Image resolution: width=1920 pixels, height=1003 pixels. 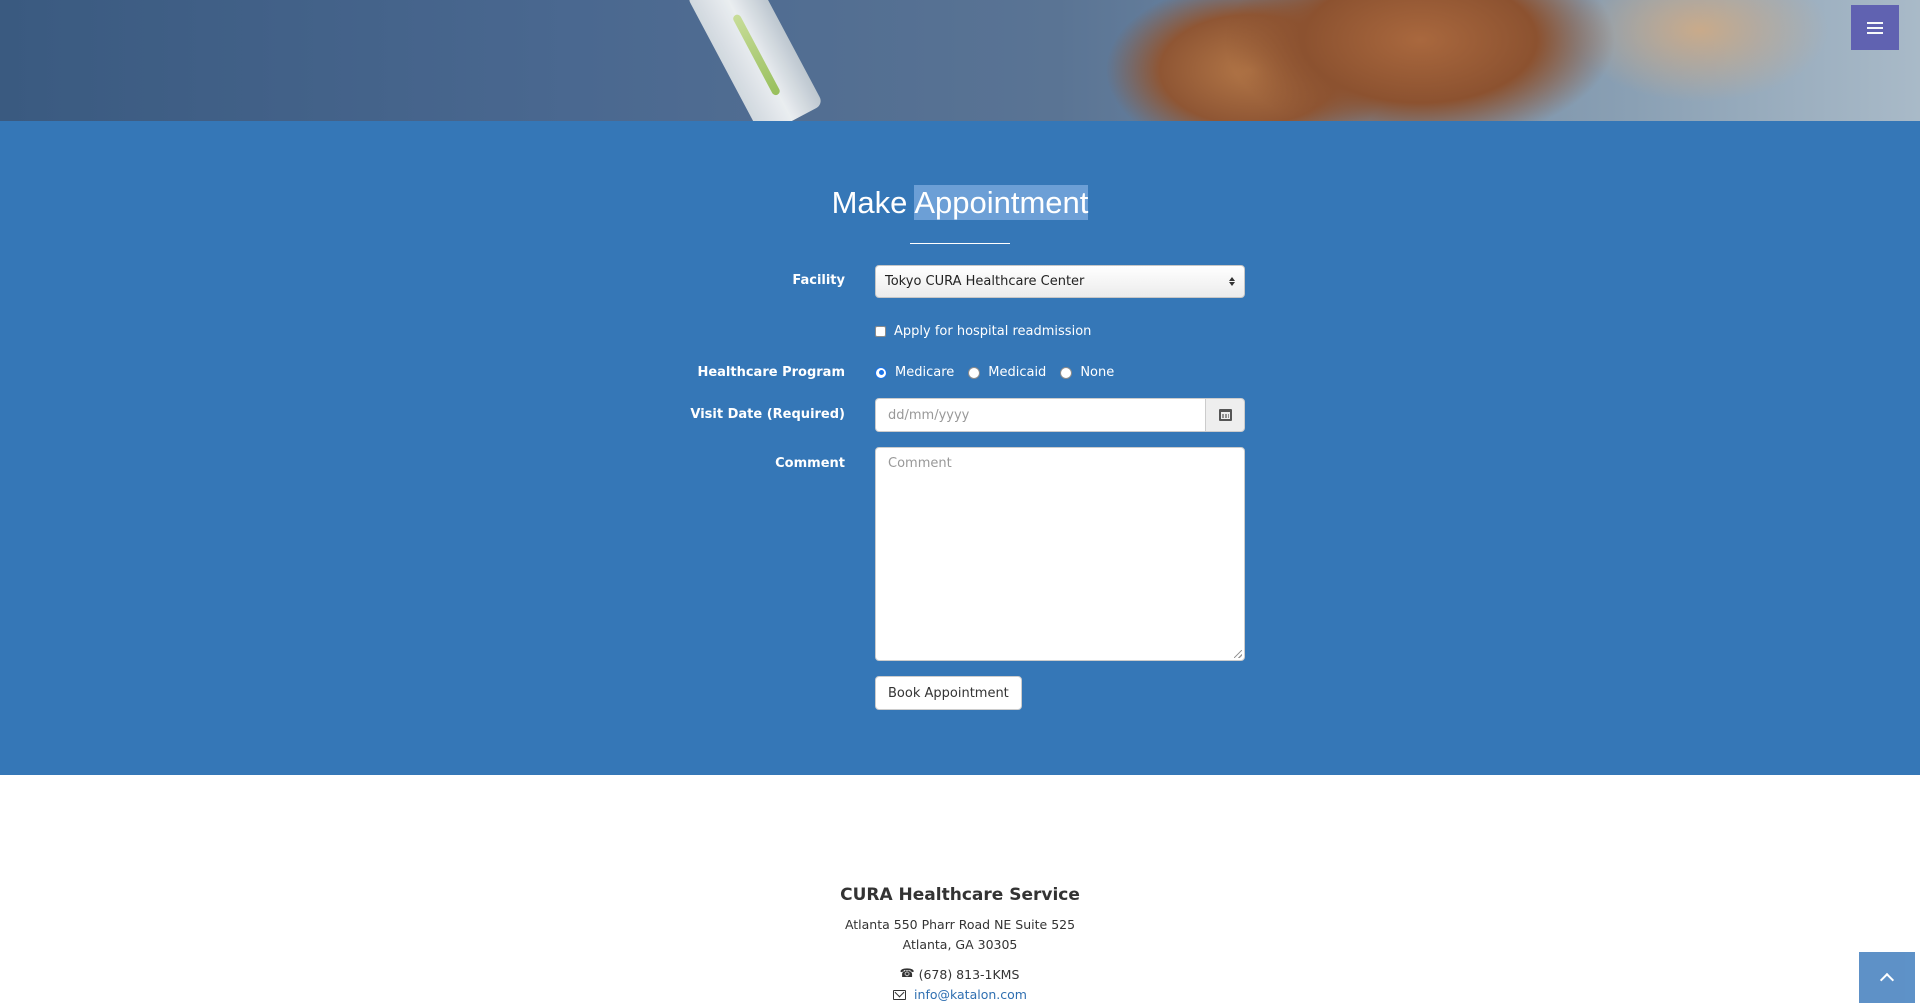 I want to click on footer-phone: (678) 813-1KMS, so click(x=960, y=974).